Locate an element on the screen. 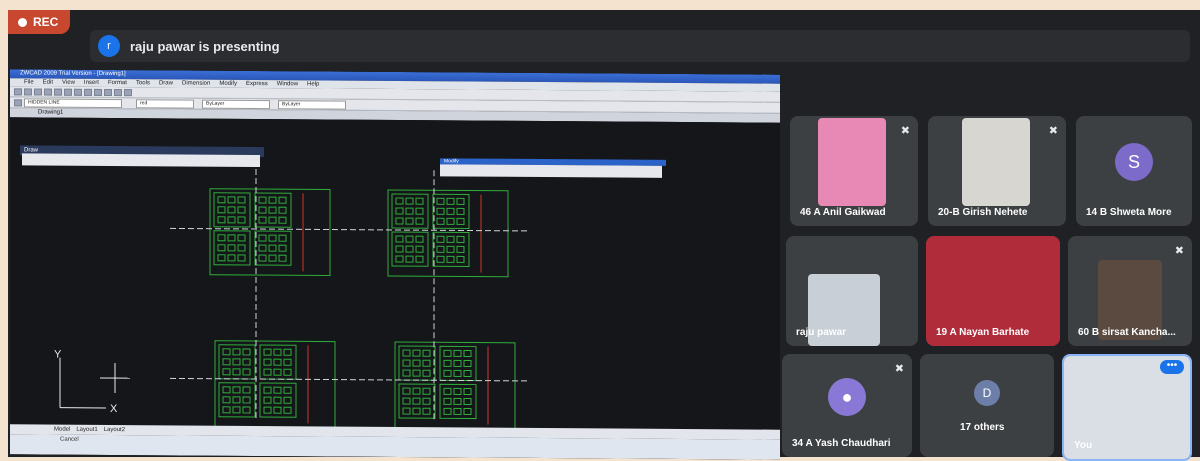 This screenshot has height=461, width=1200. participant-tile: ✖ 46 A Anil Gaikwad is located at coordinates (854, 171).